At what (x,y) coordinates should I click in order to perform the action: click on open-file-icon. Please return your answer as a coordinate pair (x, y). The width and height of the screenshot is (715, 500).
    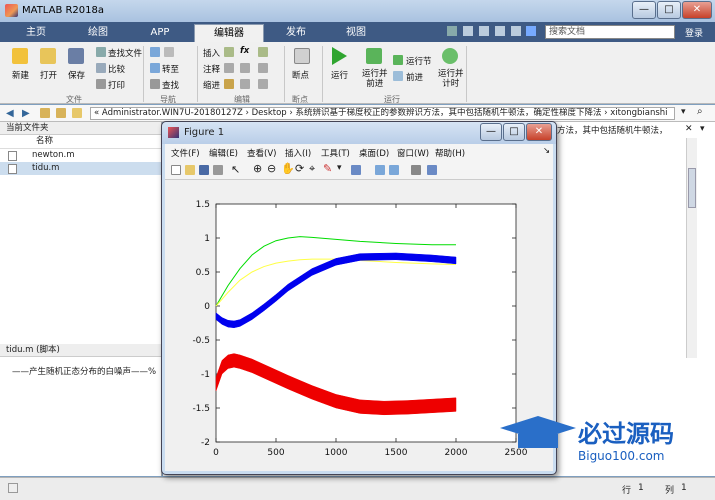
    Looking at the image, I should click on (190, 170).